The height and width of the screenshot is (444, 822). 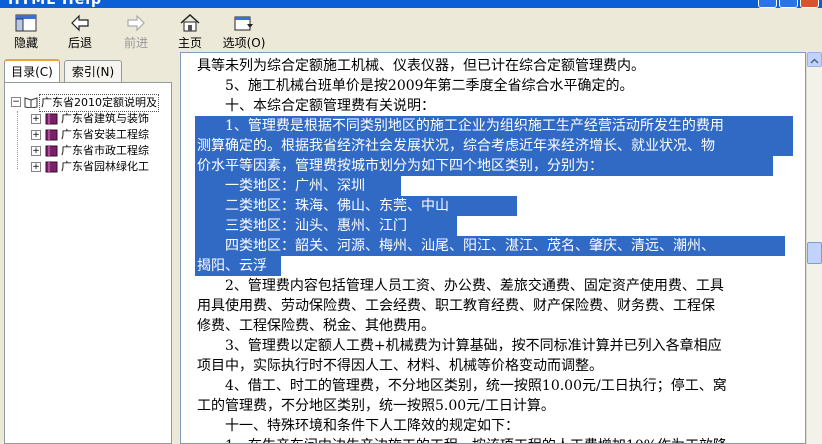 I want to click on scroll-thumb, so click(x=814, y=253).